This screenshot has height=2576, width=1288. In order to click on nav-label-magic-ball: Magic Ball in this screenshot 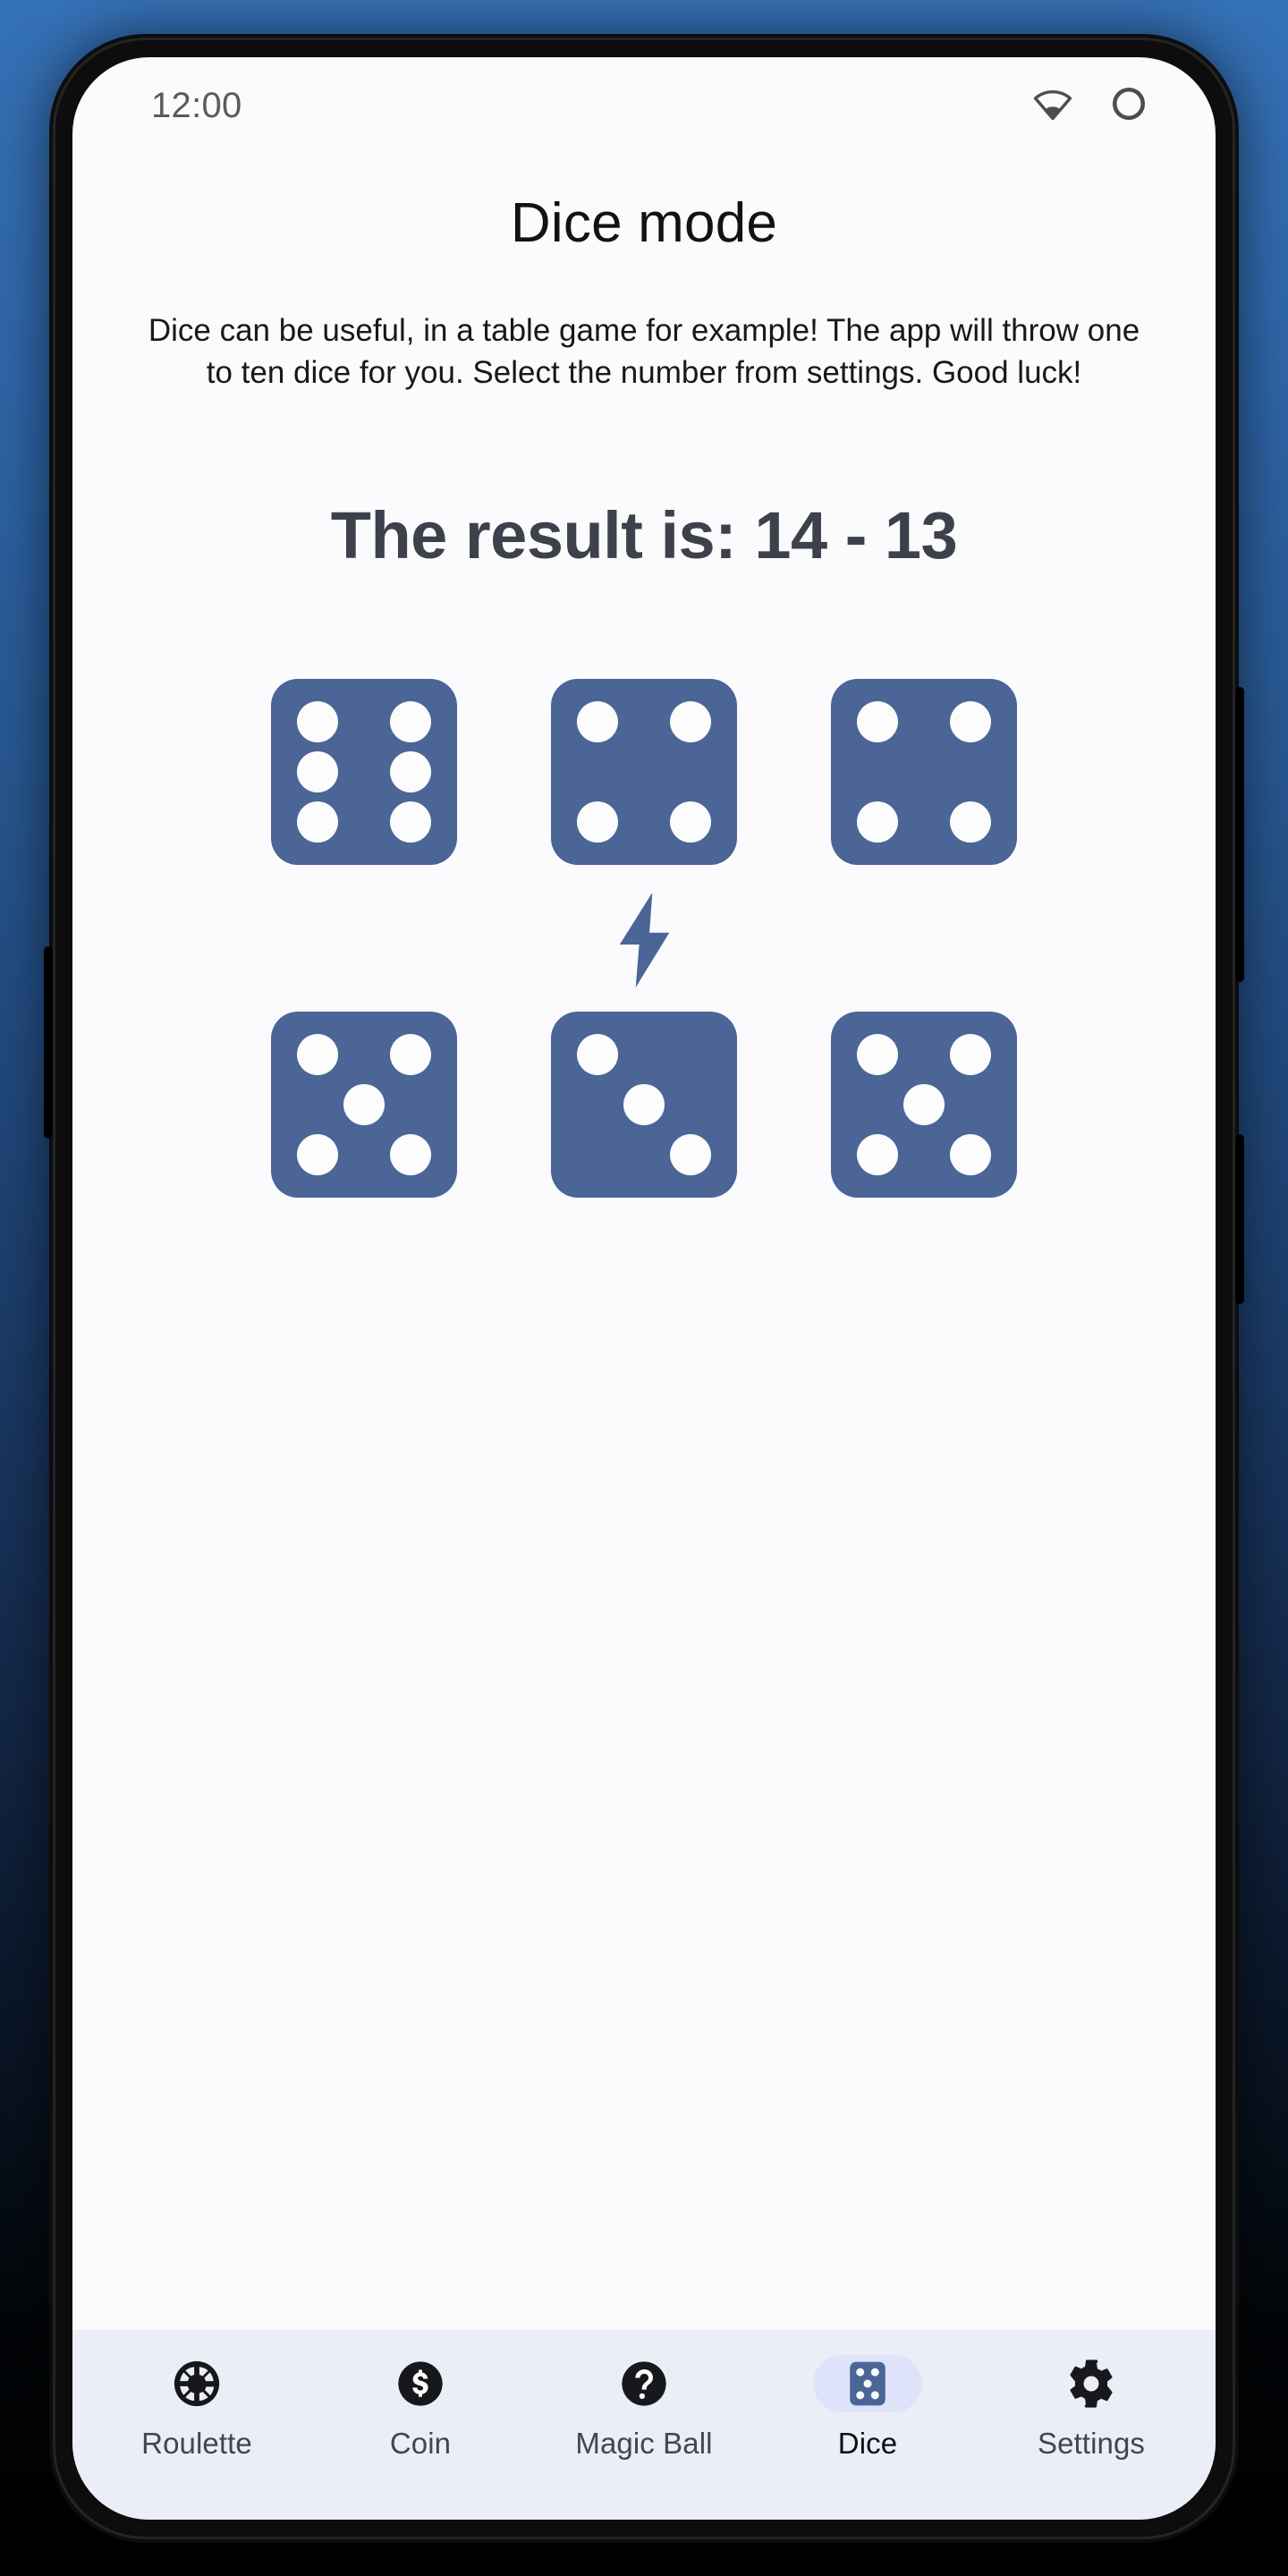, I will do `click(644, 2443)`.